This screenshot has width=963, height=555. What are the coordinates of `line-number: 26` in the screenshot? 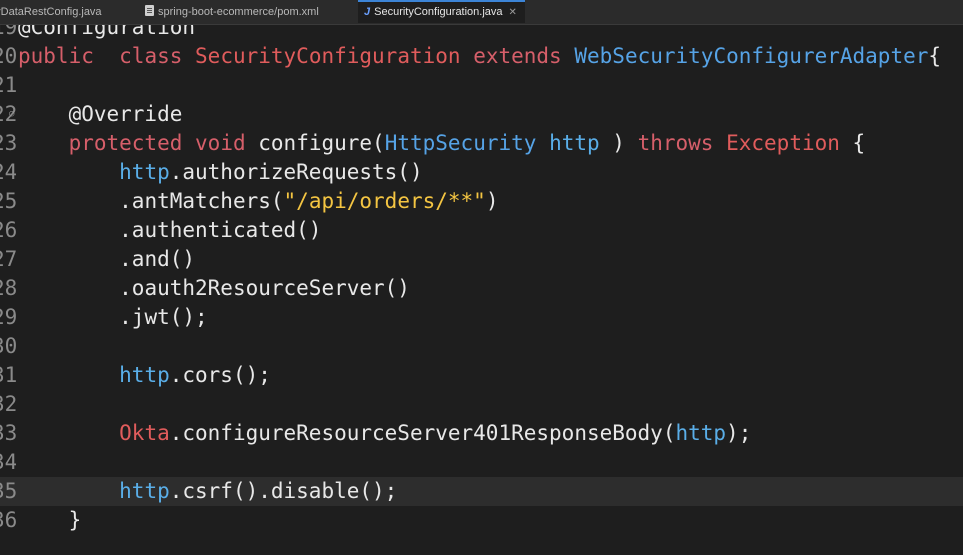 It's located at (8, 230).